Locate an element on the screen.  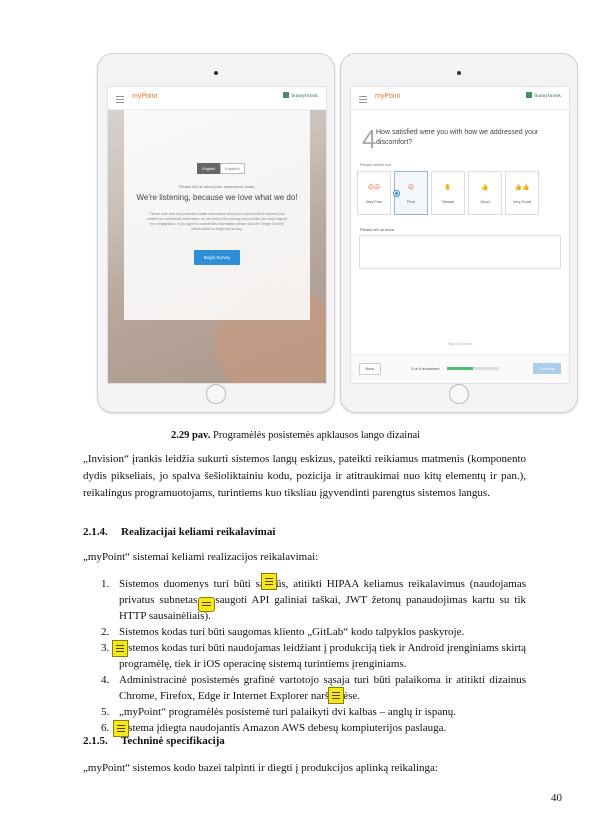
list-item-number: 5. is located at coordinates (105, 712).